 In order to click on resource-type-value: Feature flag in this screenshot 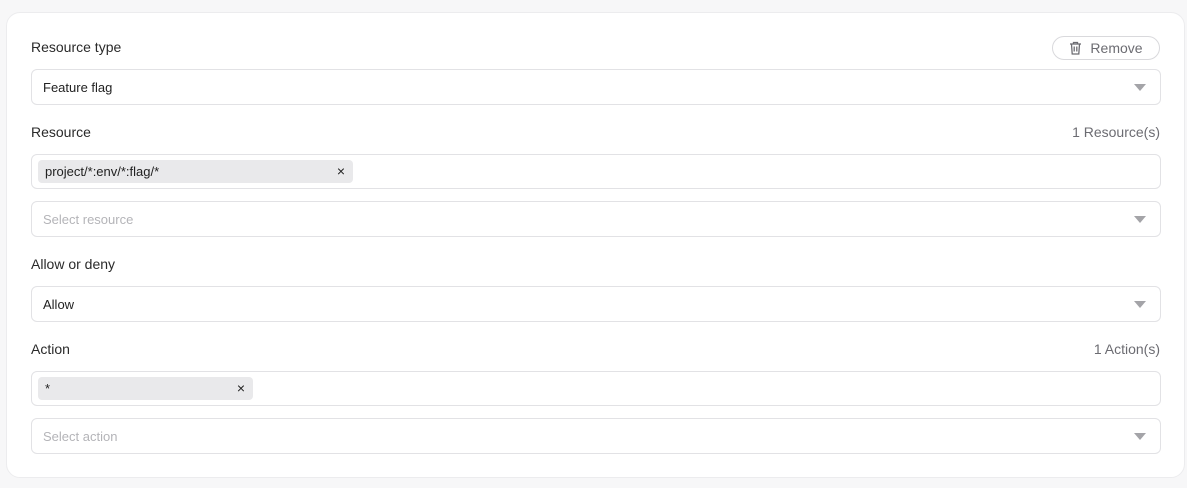, I will do `click(78, 87)`.